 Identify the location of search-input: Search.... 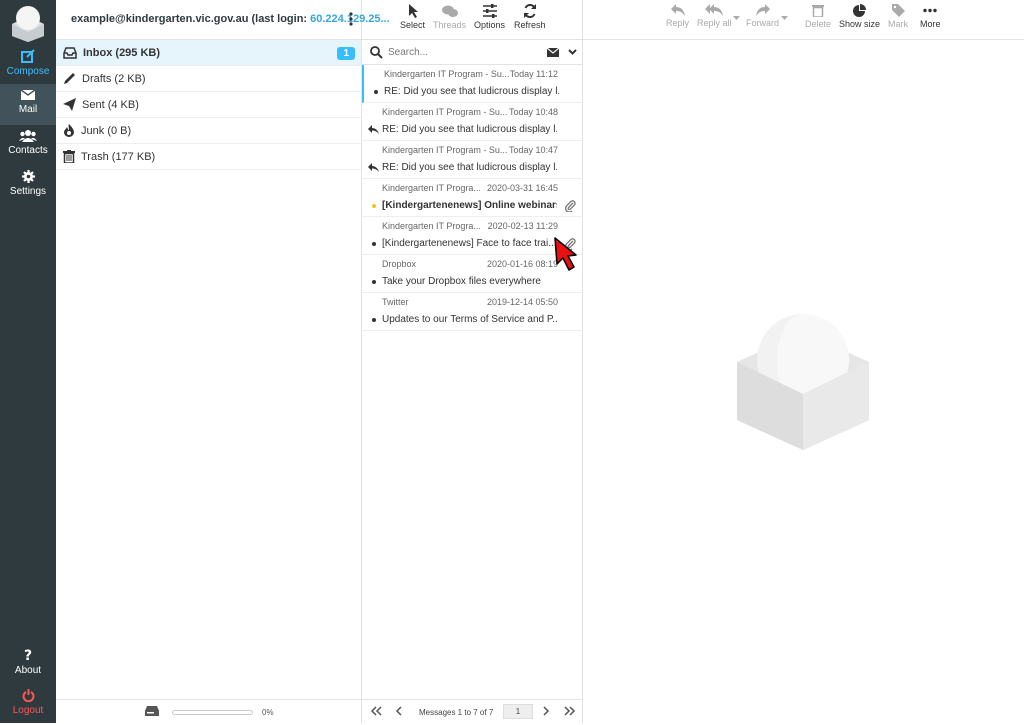
(408, 52).